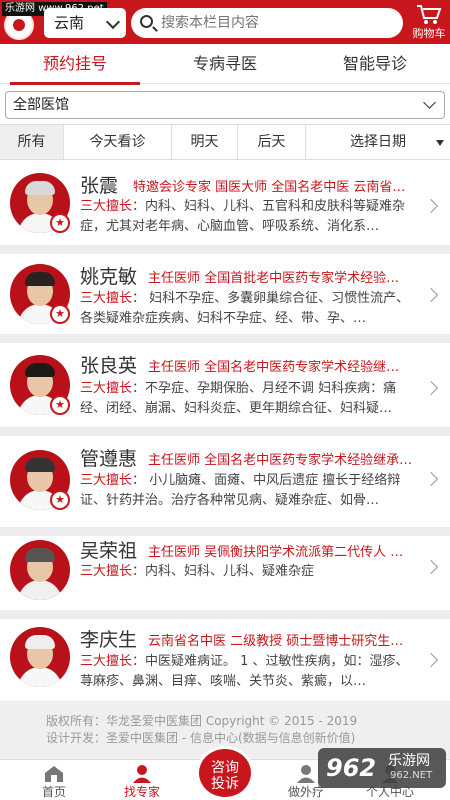 Image resolution: width=450 pixels, height=800 pixels. I want to click on nav-home: 首页, so click(54, 780).